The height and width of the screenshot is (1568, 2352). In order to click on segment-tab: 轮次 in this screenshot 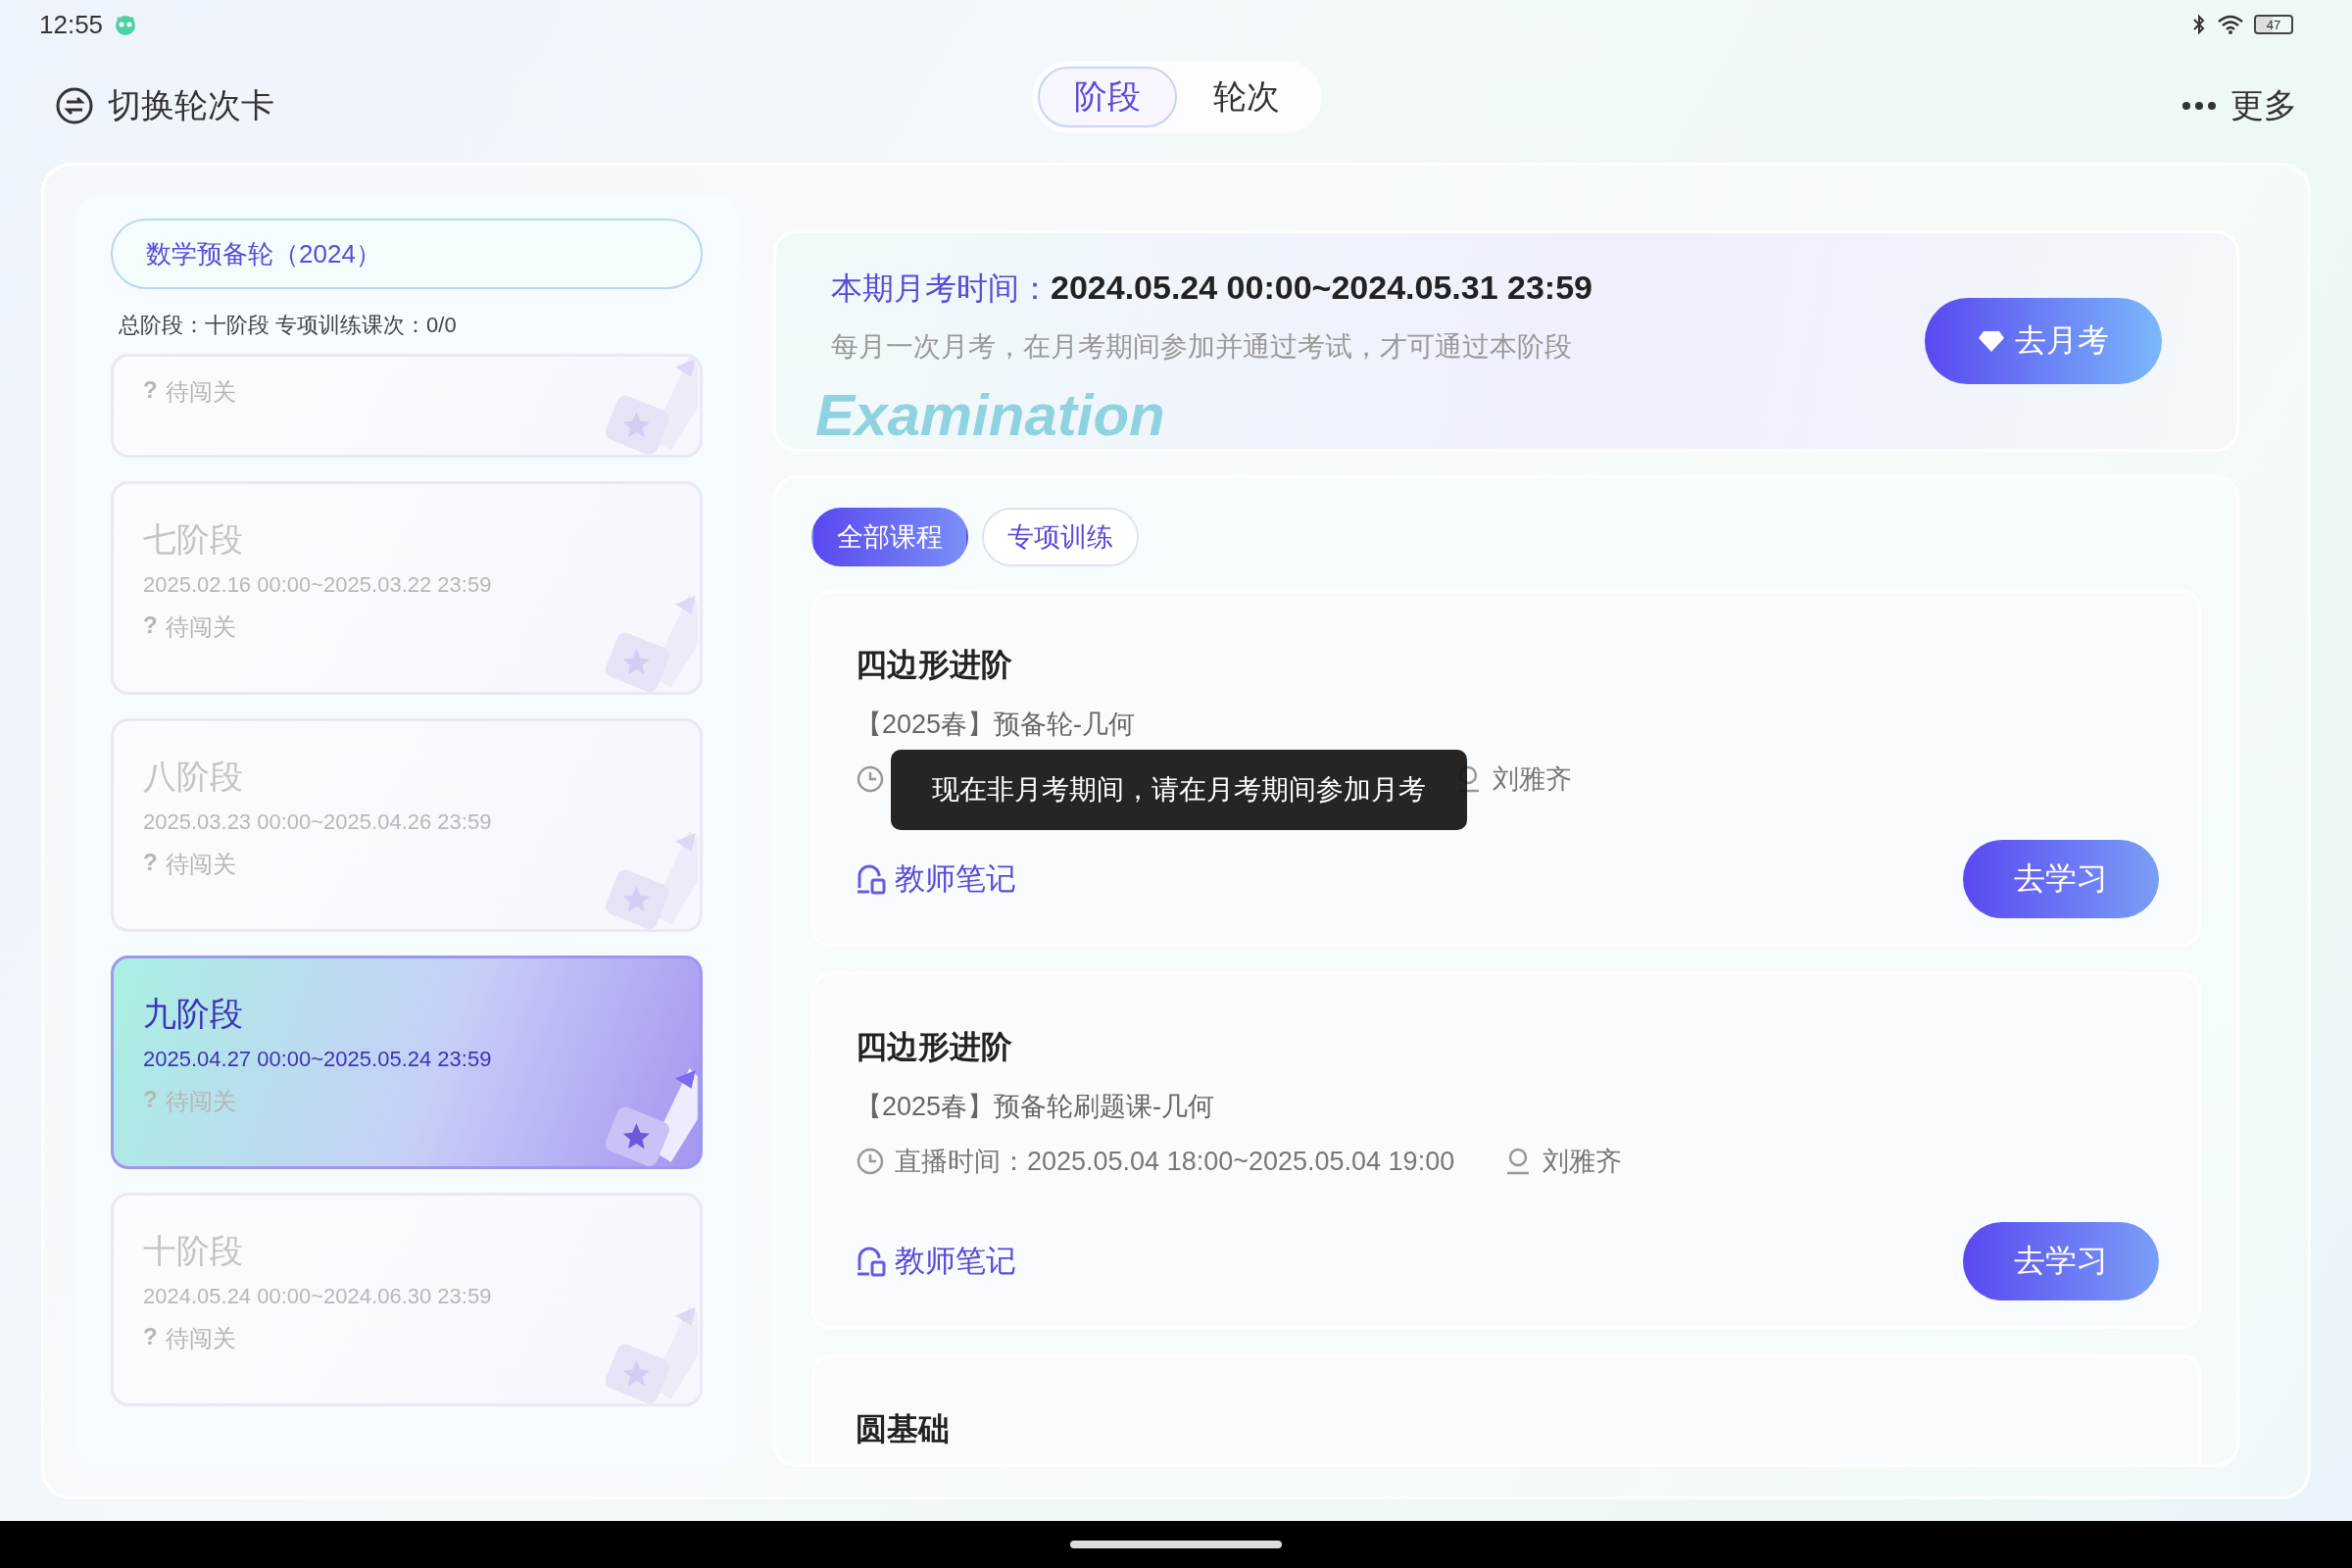, I will do `click(1246, 97)`.